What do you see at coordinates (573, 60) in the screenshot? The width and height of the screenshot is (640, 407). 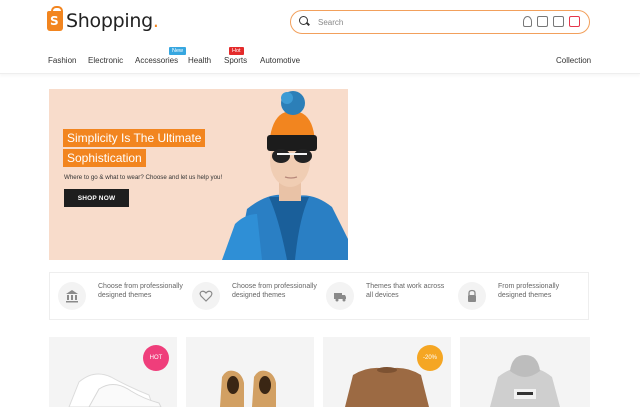 I see `nav-item-collection: Collection` at bounding box center [573, 60].